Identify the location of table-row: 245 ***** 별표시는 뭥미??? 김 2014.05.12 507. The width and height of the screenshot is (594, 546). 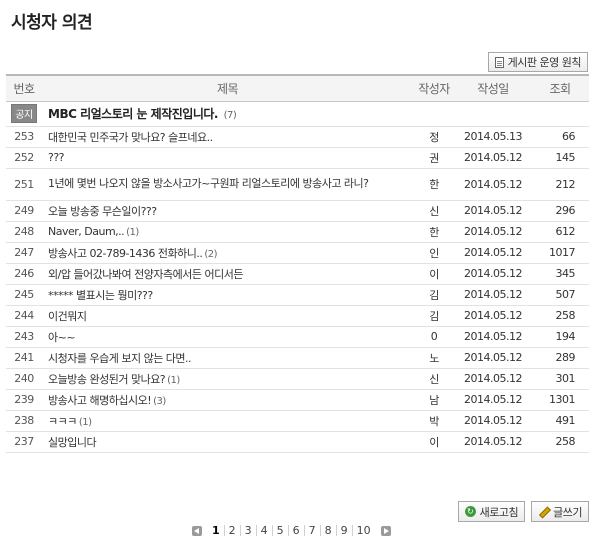
(297, 295).